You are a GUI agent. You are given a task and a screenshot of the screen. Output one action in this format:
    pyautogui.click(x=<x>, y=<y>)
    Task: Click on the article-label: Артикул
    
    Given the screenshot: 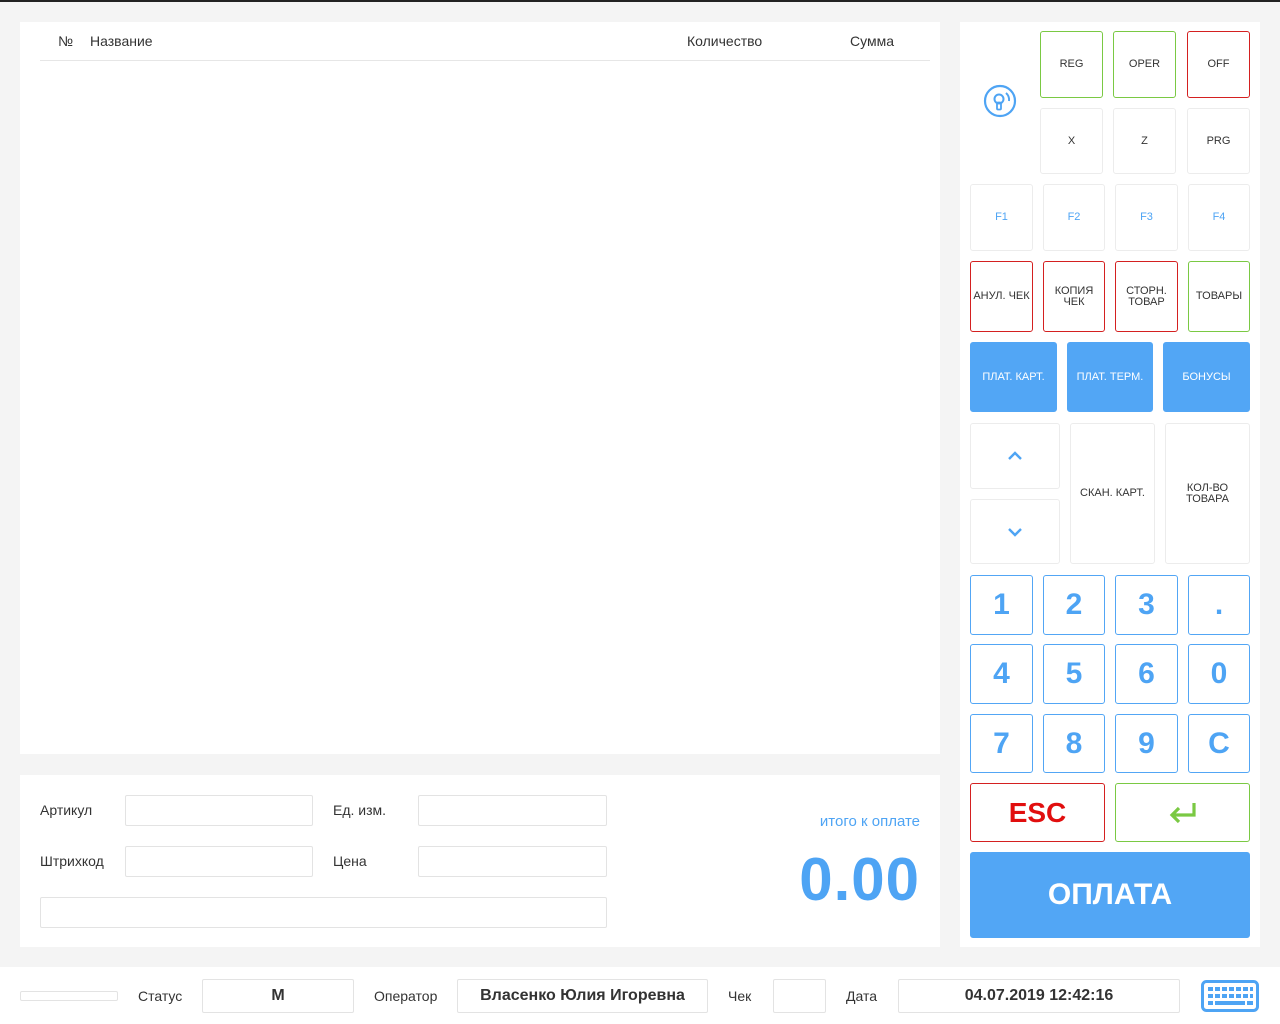 What is the action you would take?
    pyautogui.click(x=66, y=810)
    